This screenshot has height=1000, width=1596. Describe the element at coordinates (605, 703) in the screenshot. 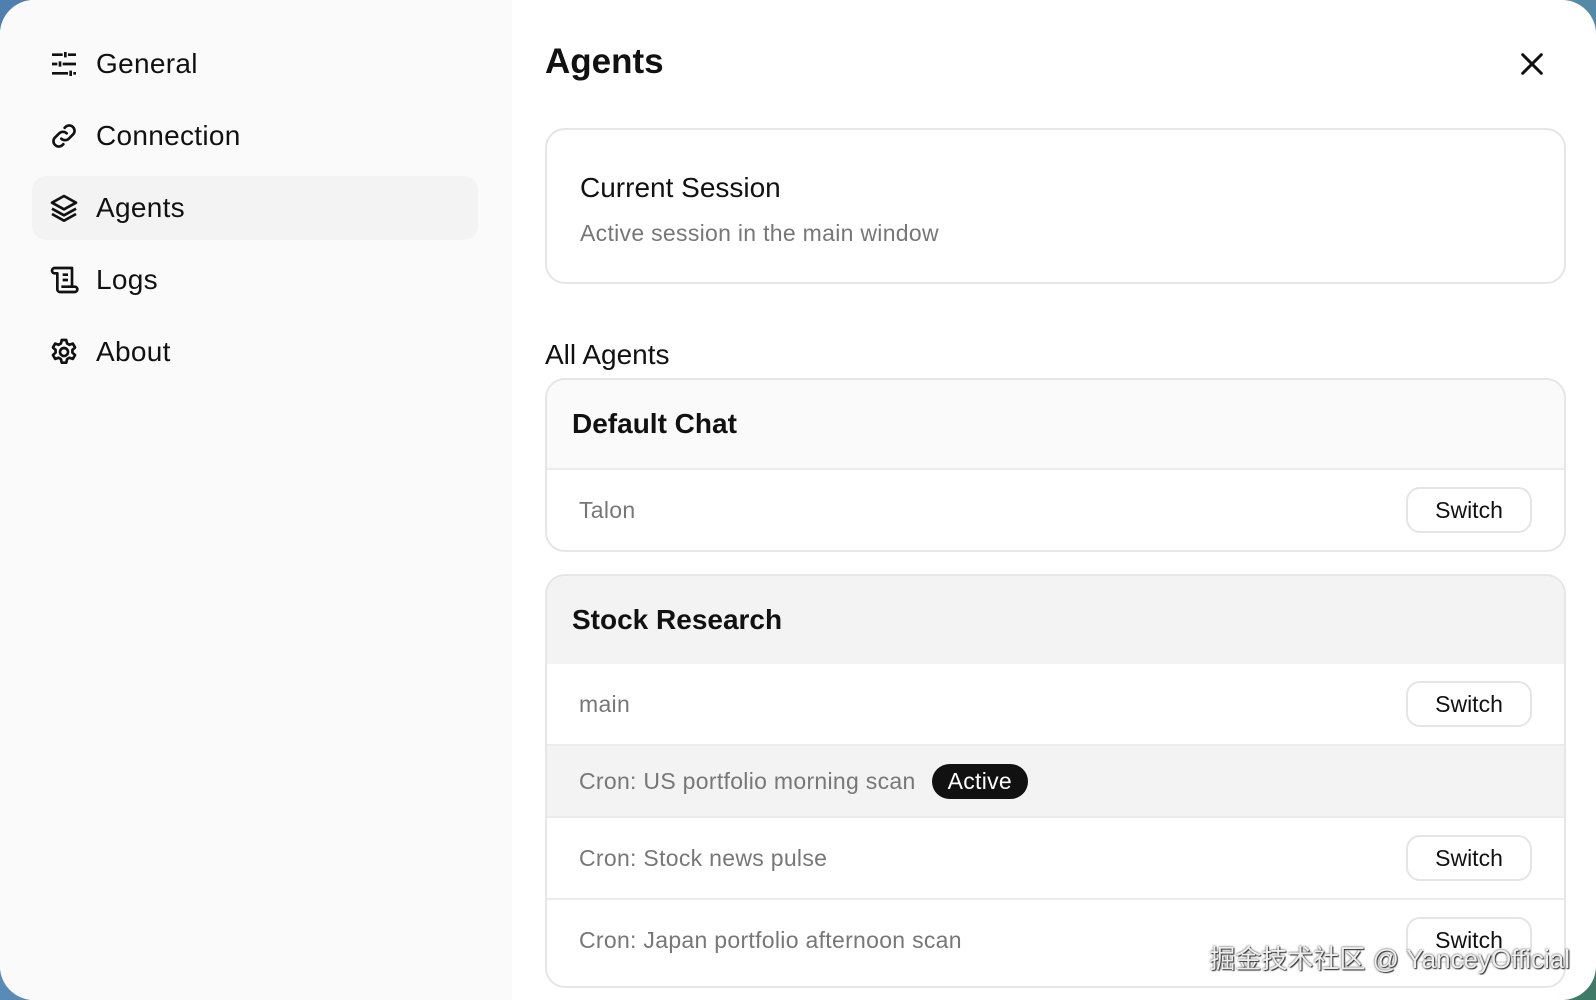

I see `agent-label: main` at that location.